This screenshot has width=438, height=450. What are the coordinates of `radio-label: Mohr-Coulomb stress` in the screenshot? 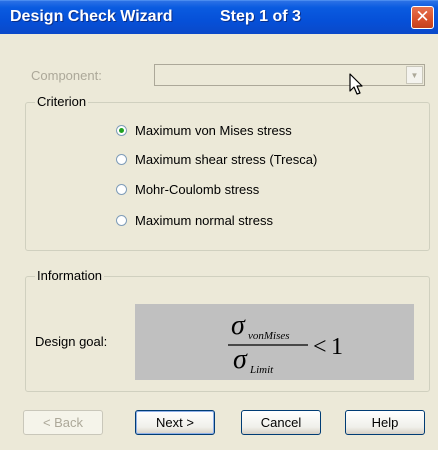 It's located at (197, 189).